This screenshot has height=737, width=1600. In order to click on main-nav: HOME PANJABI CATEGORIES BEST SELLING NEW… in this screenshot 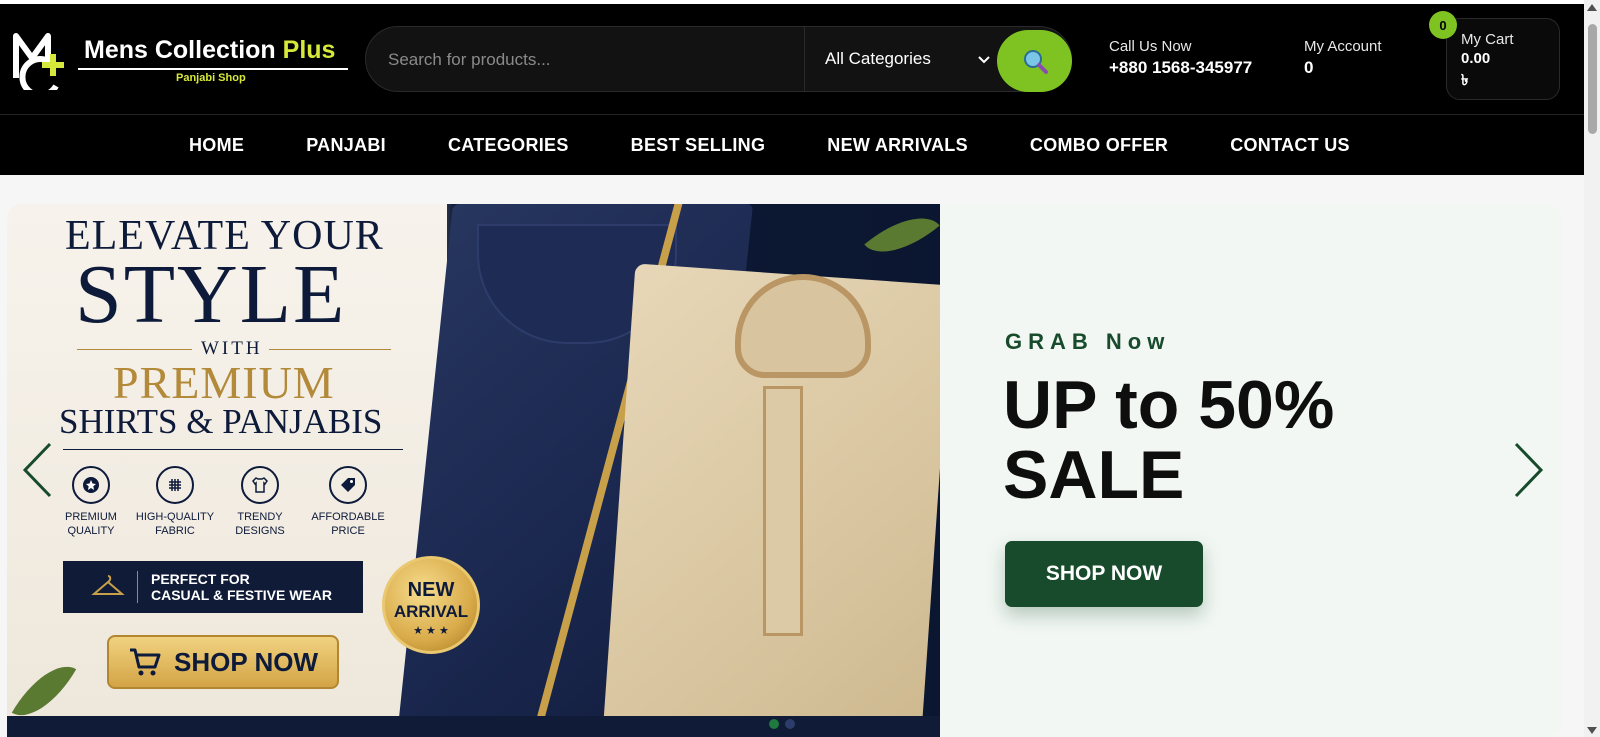, I will do `click(792, 144)`.